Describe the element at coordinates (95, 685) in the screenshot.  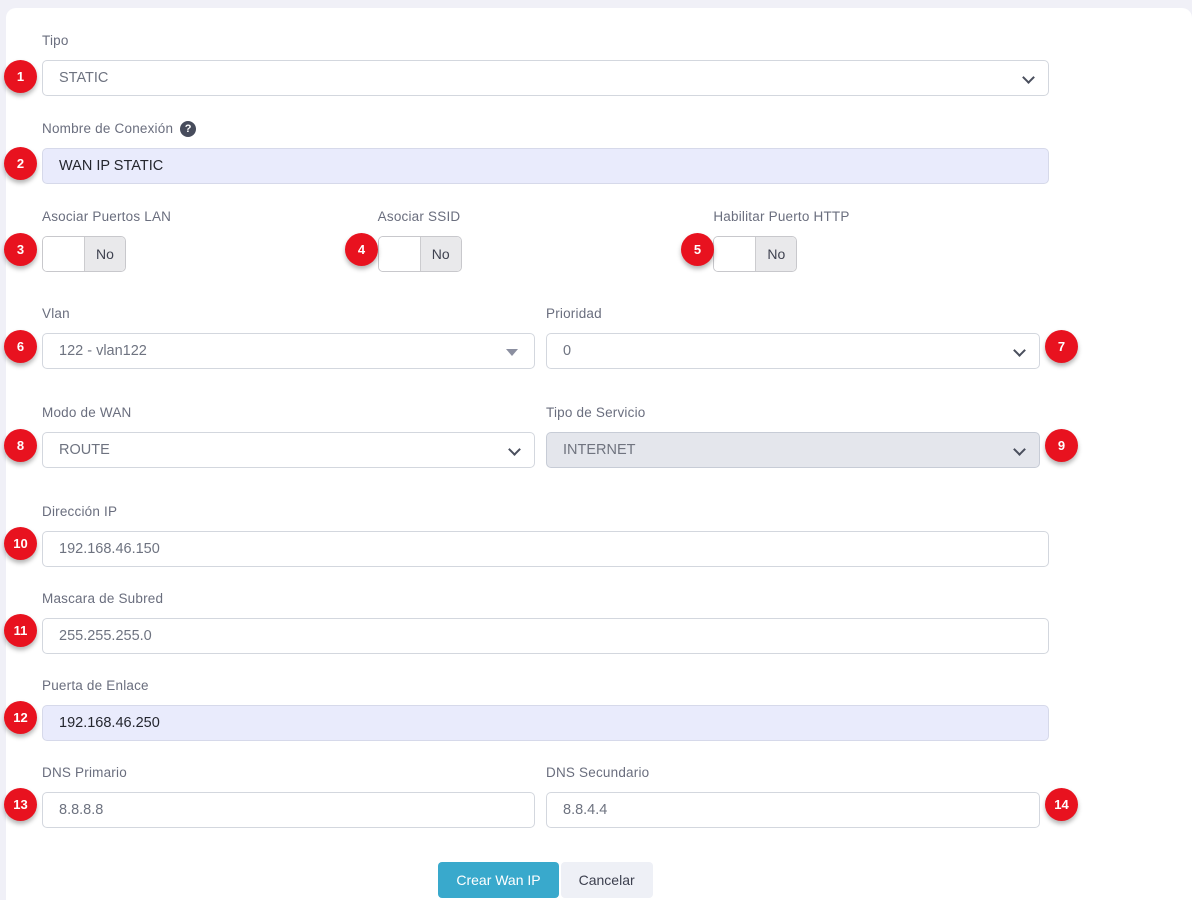
I see `puerta-enlace-label: Puerta de Enlace` at that location.